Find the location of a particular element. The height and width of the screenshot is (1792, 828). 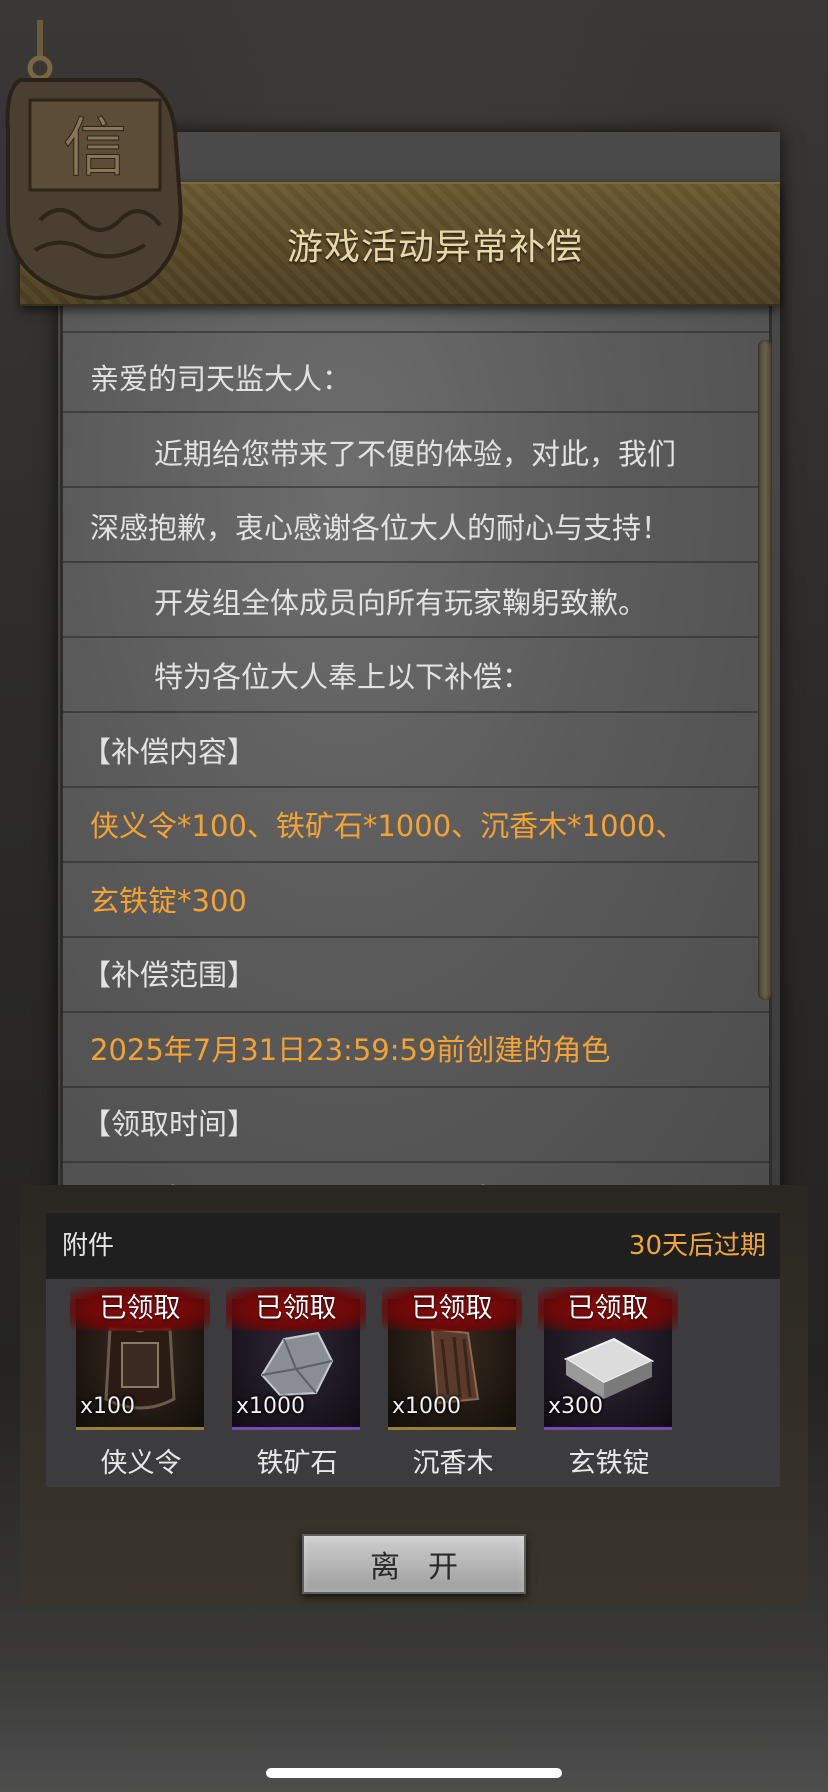

item-quantity: x100 is located at coordinates (108, 1406).